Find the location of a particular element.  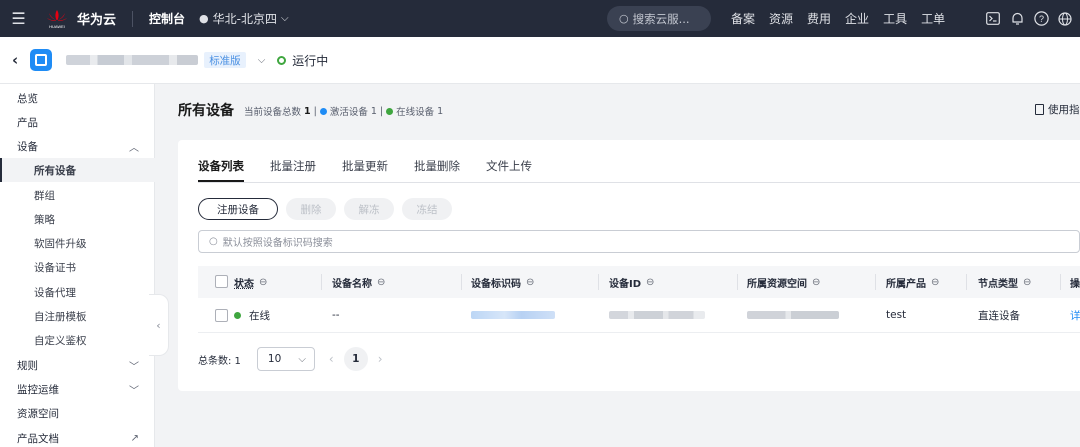

tab-batch-delete: 批量删除 is located at coordinates (437, 170).